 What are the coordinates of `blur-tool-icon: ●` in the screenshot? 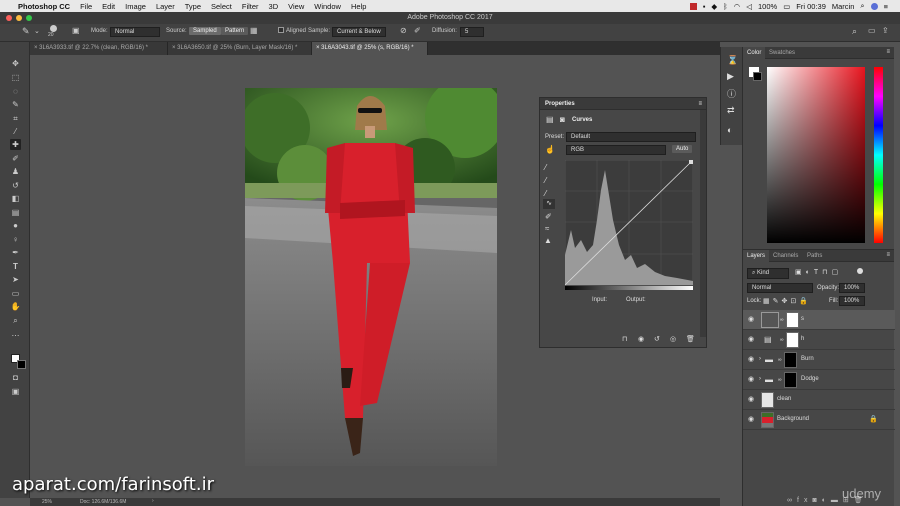 It's located at (15, 225).